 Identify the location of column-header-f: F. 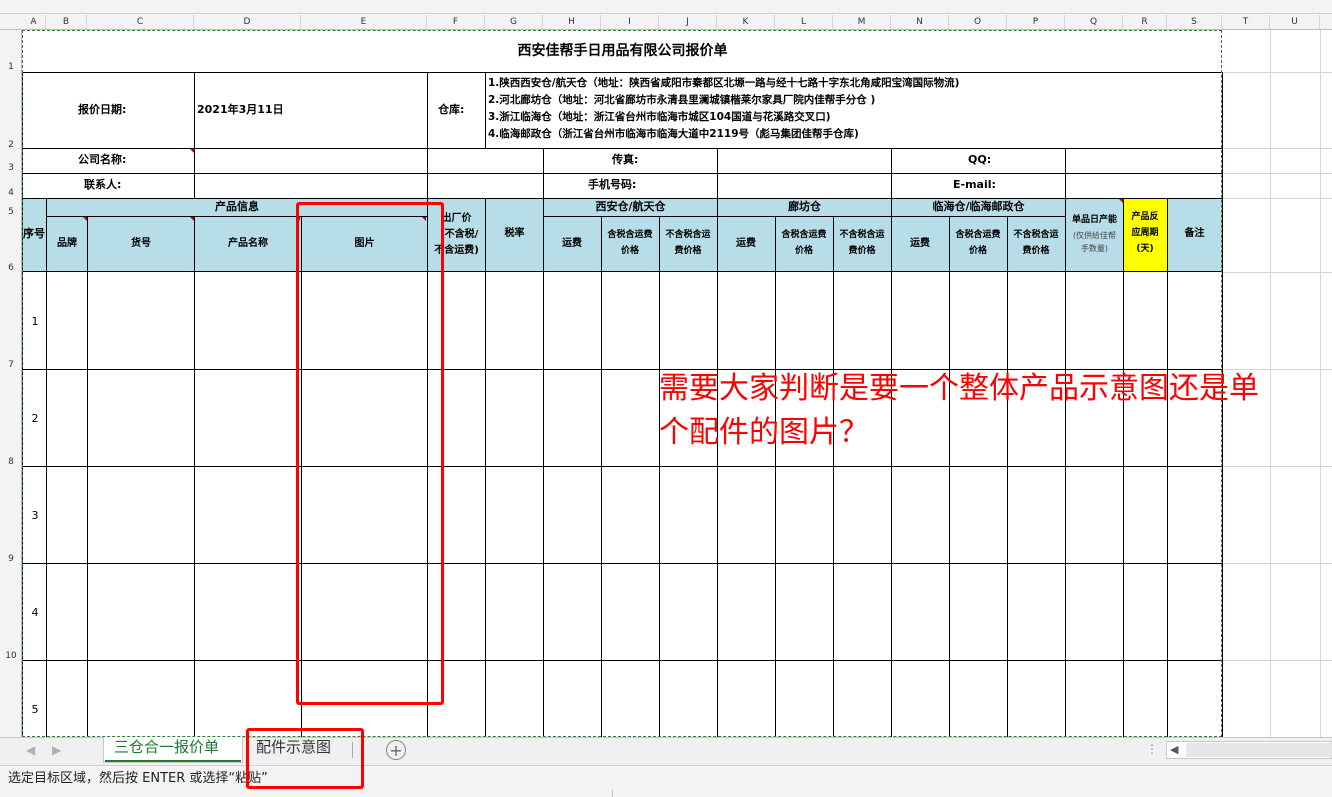
(456, 22).